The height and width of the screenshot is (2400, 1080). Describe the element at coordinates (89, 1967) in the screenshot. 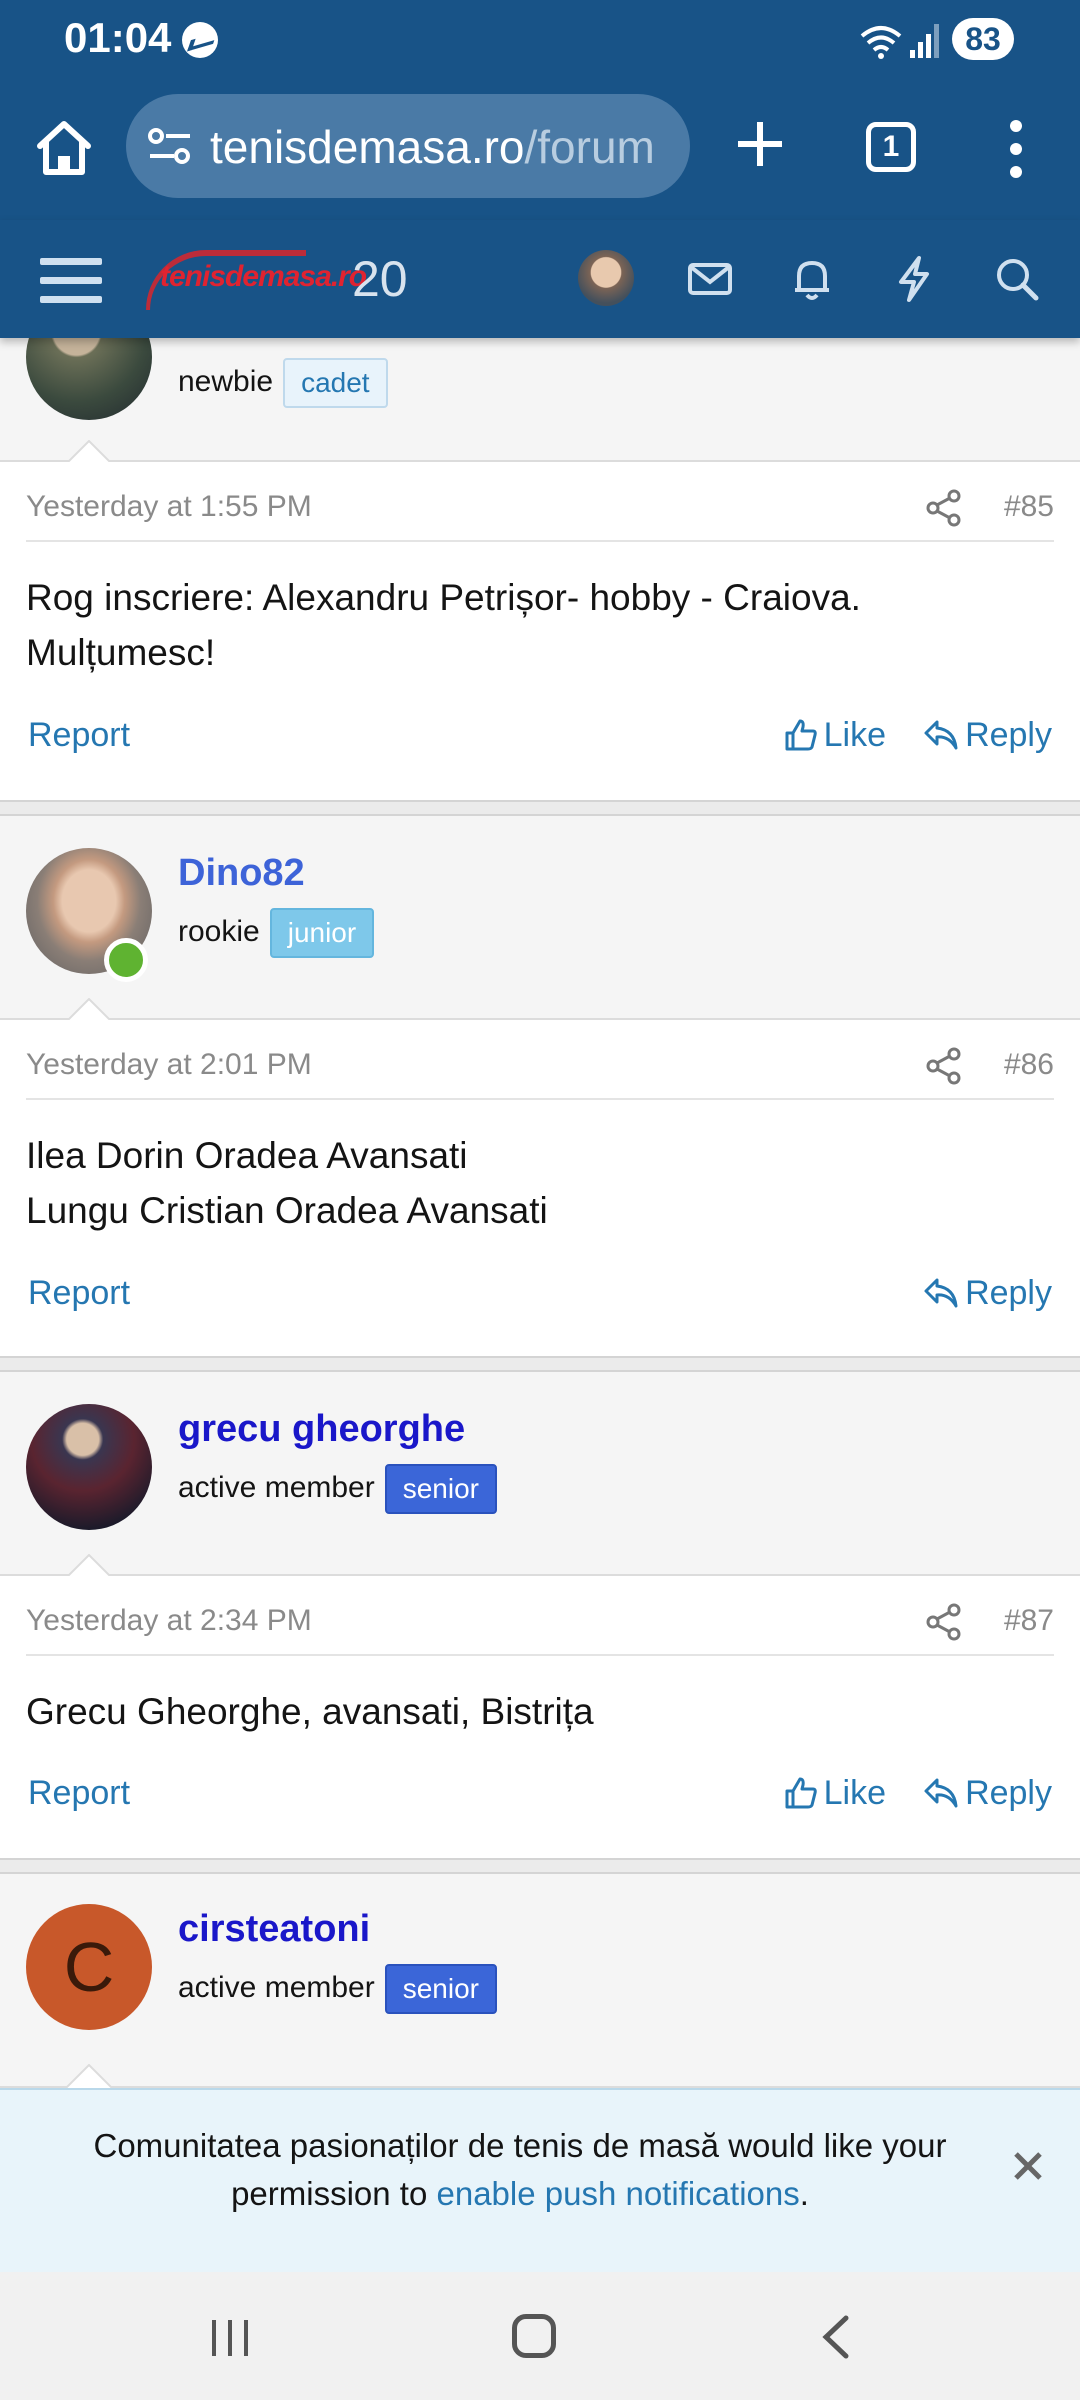

I see `avatar: C` at that location.